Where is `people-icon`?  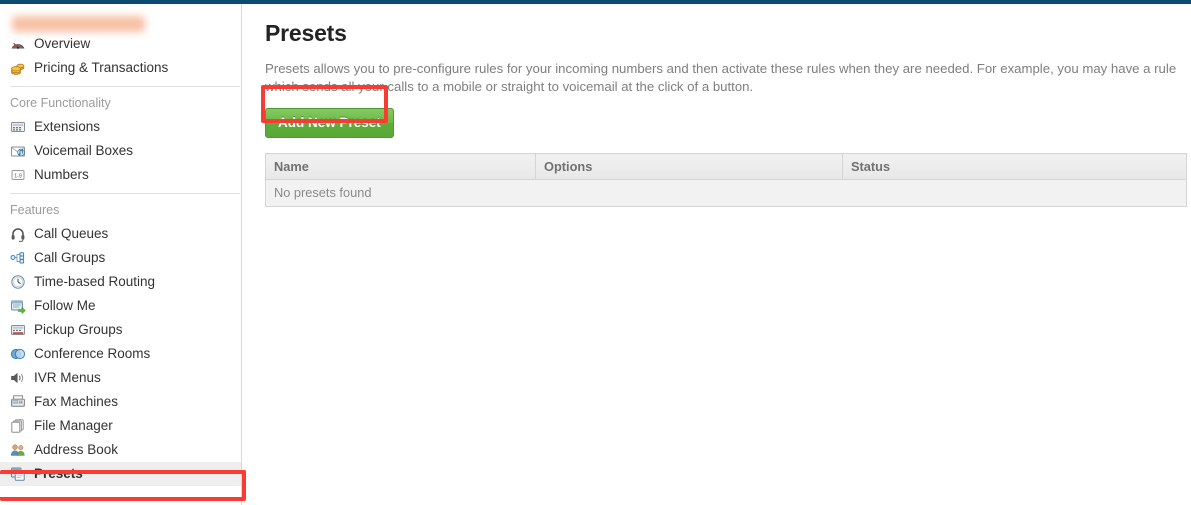 people-icon is located at coordinates (18, 450).